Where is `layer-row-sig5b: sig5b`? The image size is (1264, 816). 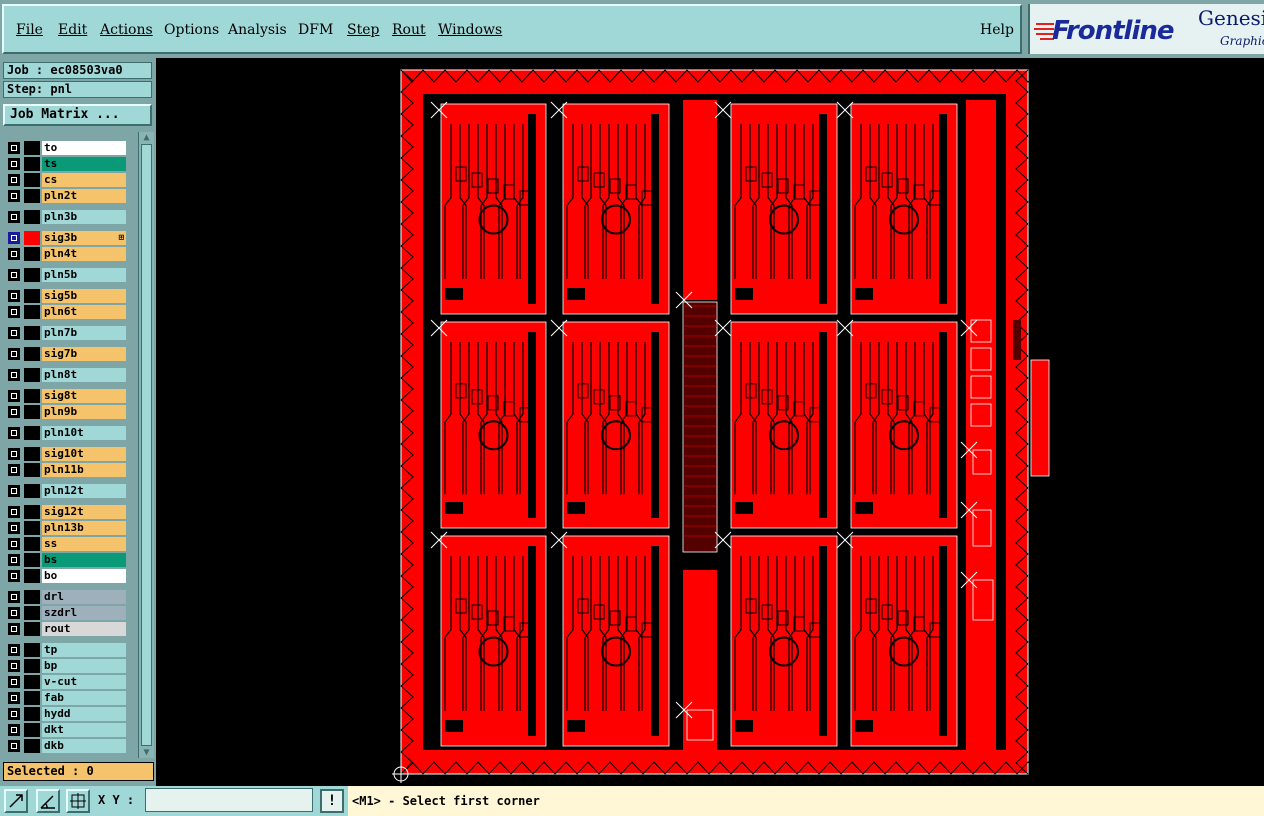
layer-row-sig5b: sig5b is located at coordinates (66, 296).